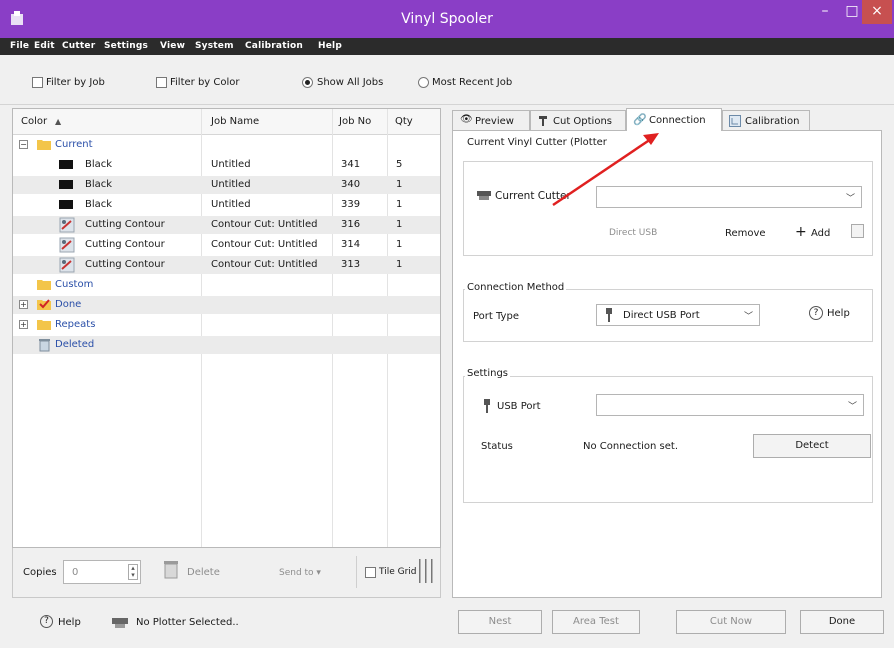 The width and height of the screenshot is (894, 648). What do you see at coordinates (37, 82) in the screenshot?
I see `filter-by-job-checkbox` at bounding box center [37, 82].